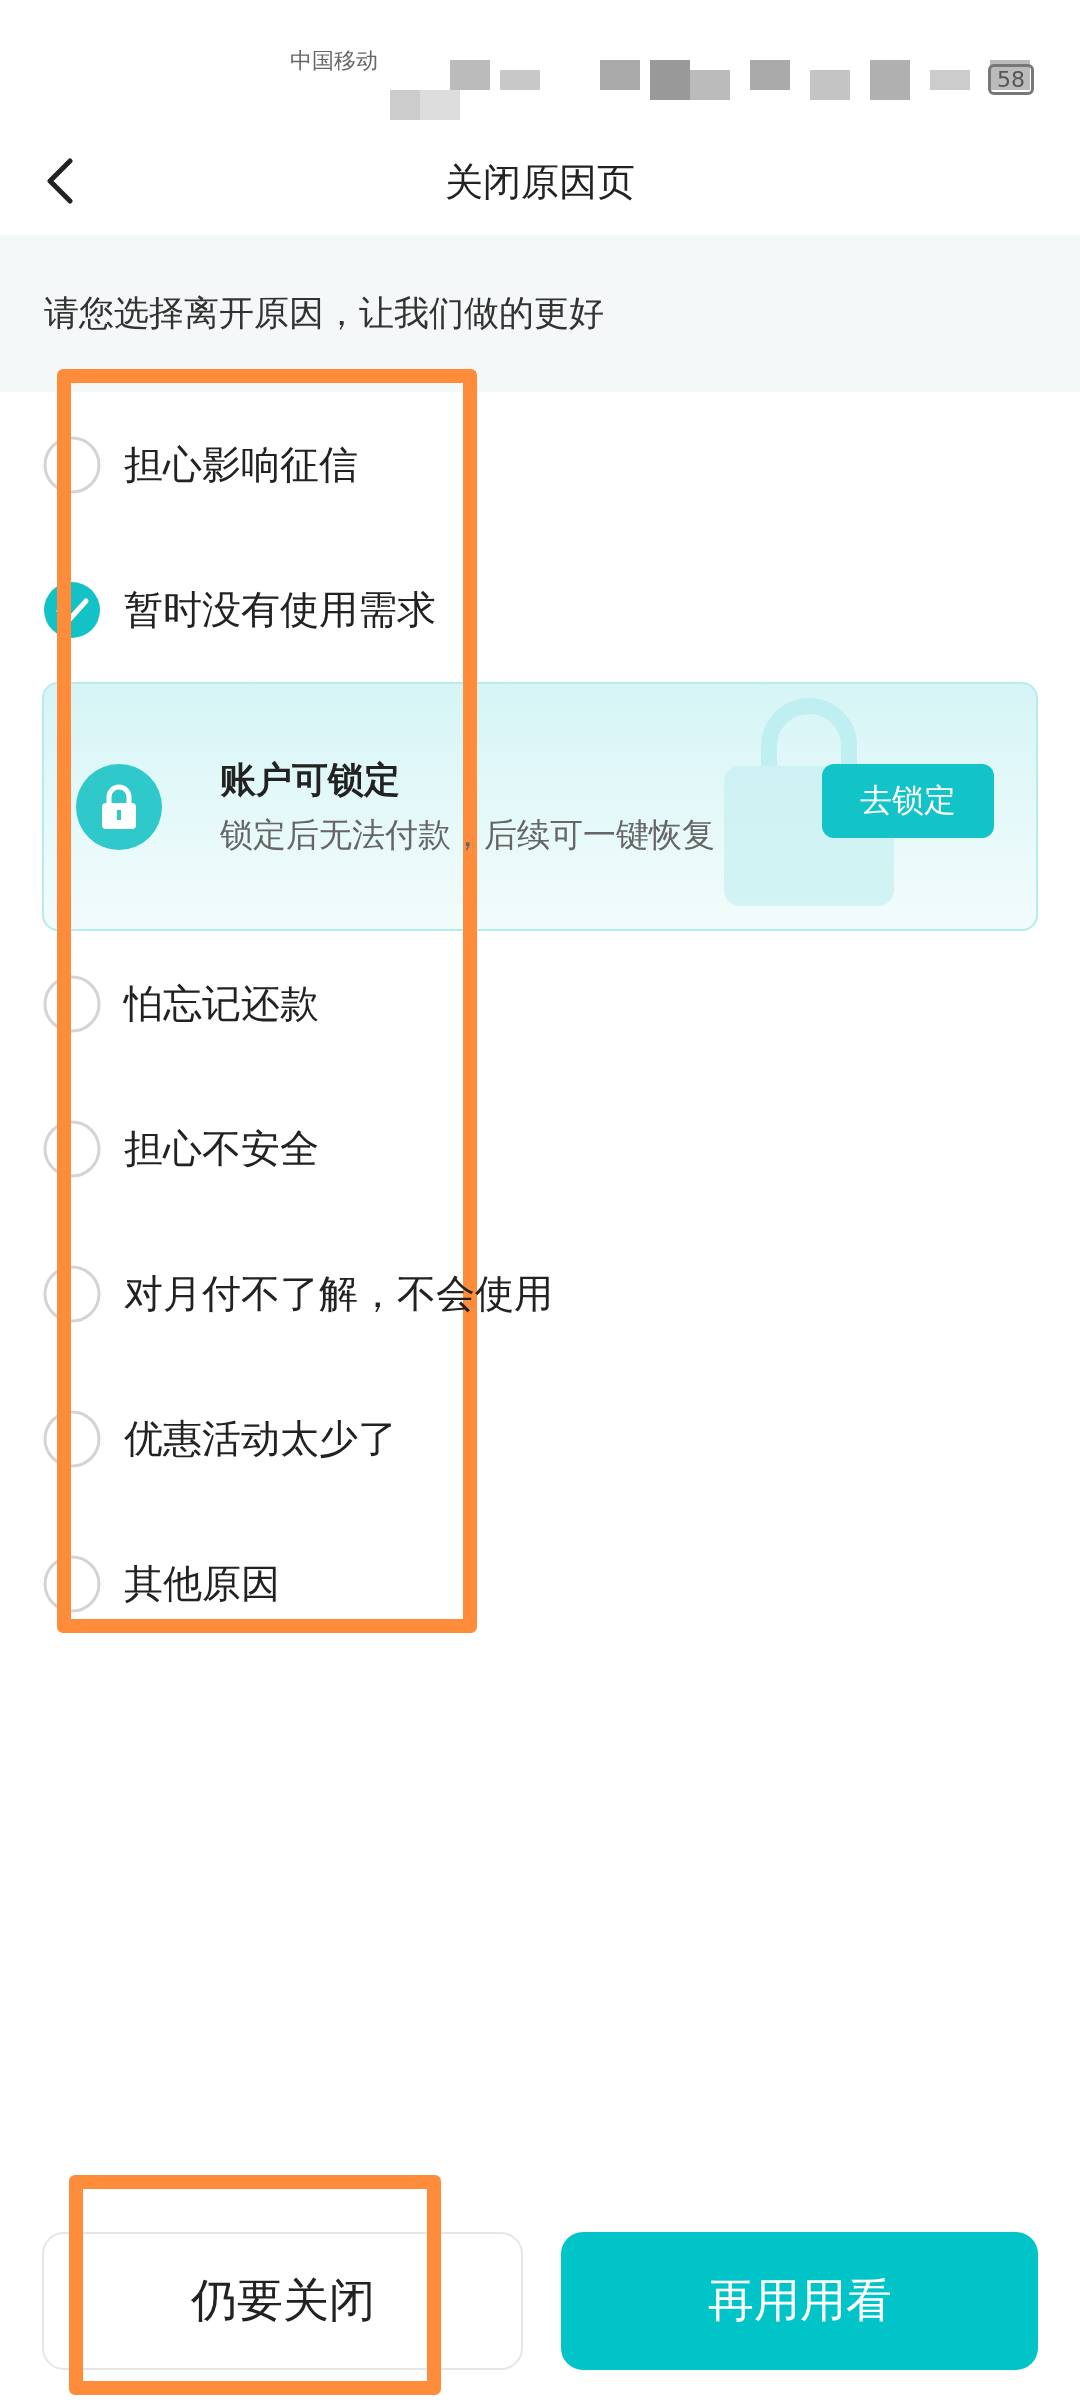 The image size is (1080, 2400). I want to click on reason-option: 怕忘记还款, so click(540, 1003).